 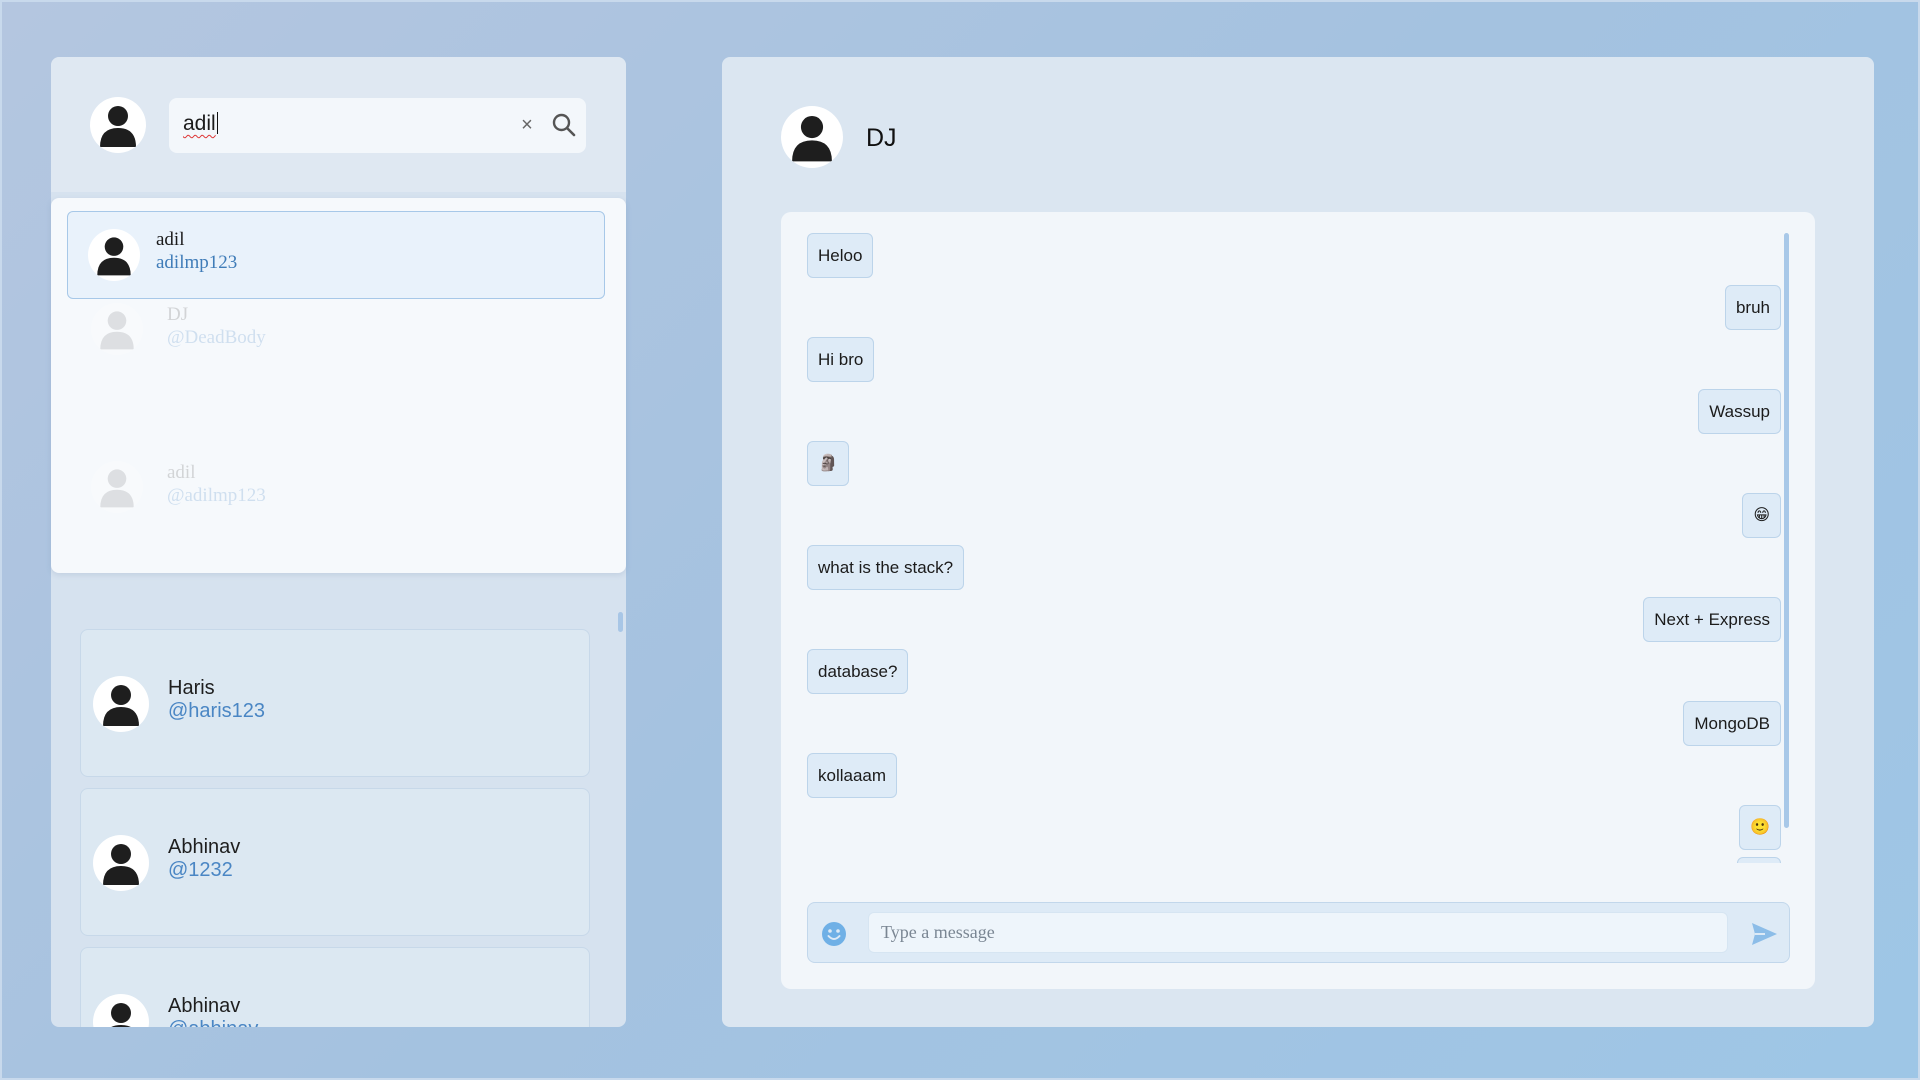 I want to click on fading-result-item: DJ @DeadBody, so click(x=338, y=338).